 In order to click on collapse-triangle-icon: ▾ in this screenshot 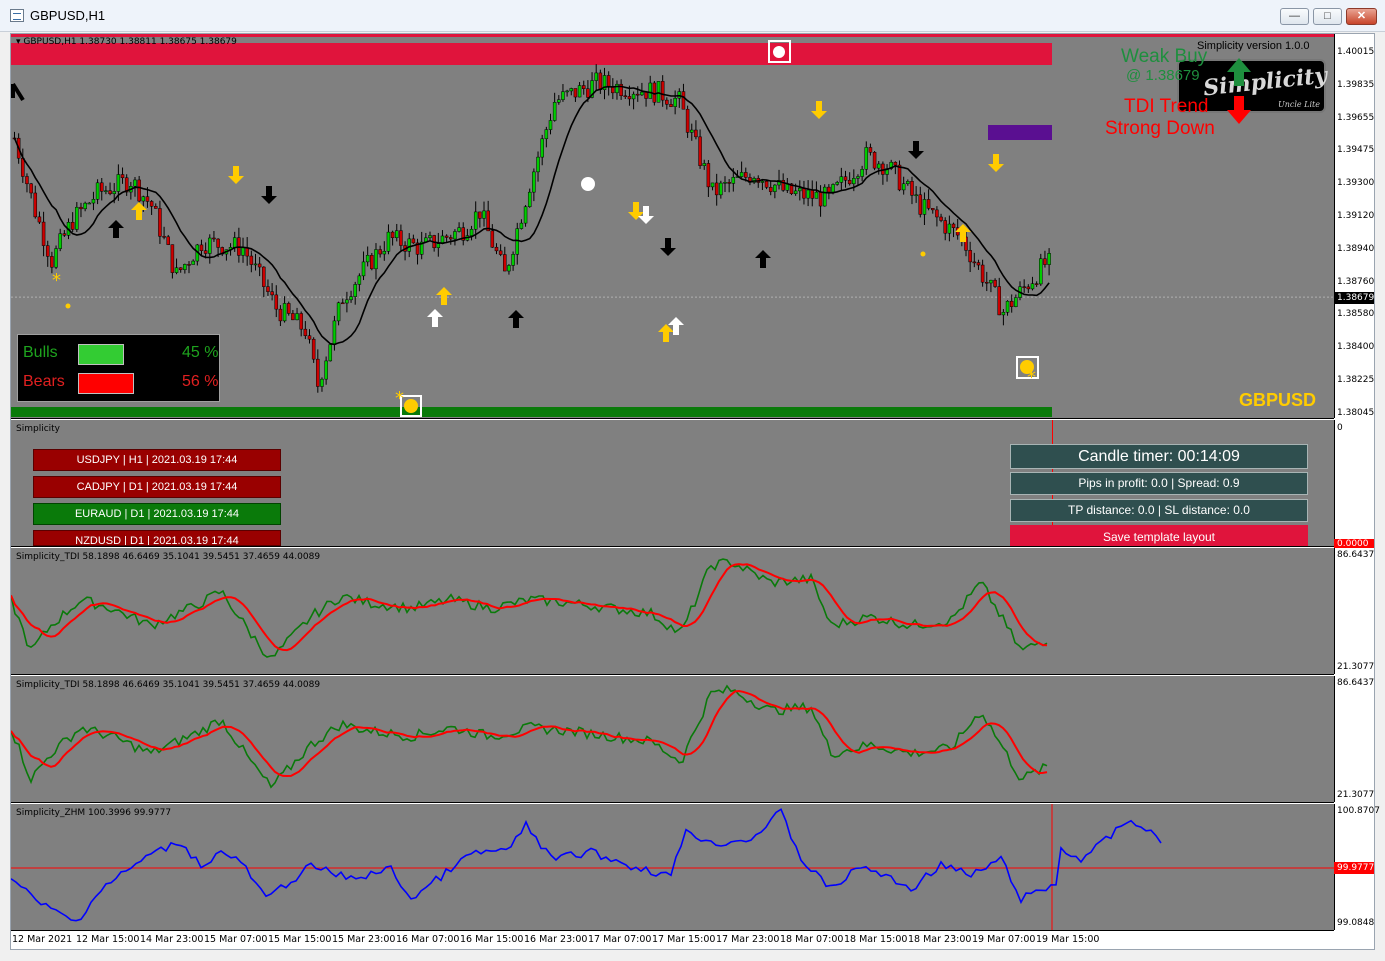, I will do `click(18, 42)`.